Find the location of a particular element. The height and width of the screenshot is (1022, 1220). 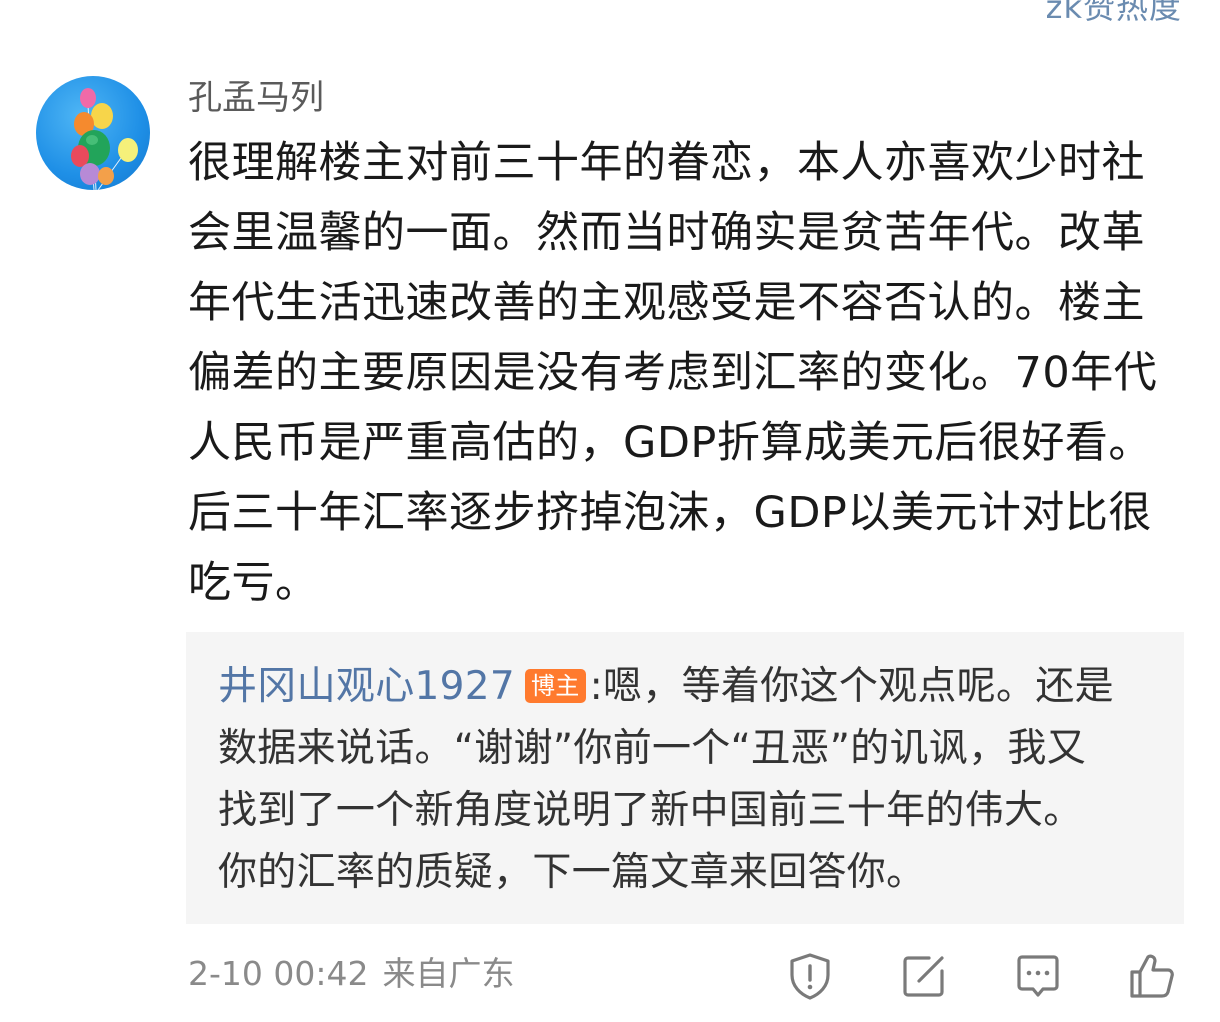

like-thumb-icon is located at coordinates (1152, 976).